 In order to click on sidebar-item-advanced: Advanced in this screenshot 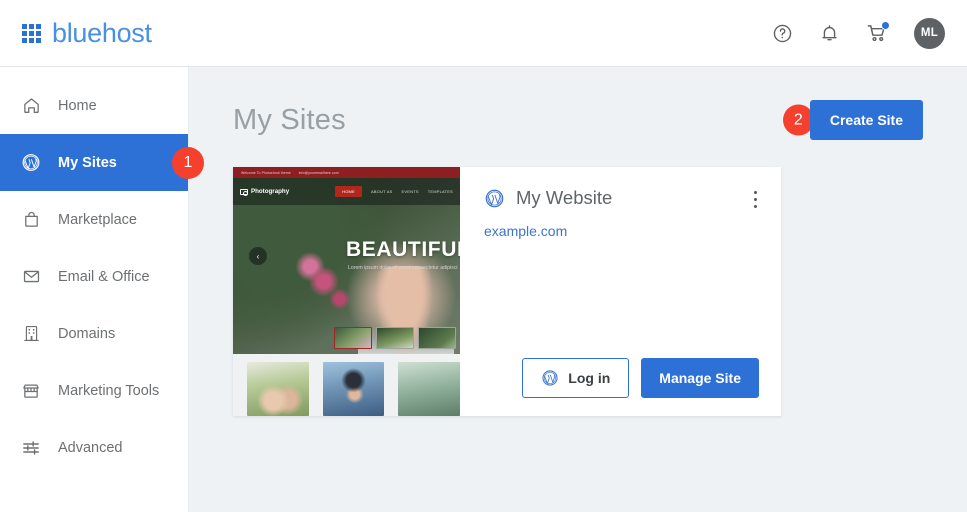, I will do `click(94, 447)`.